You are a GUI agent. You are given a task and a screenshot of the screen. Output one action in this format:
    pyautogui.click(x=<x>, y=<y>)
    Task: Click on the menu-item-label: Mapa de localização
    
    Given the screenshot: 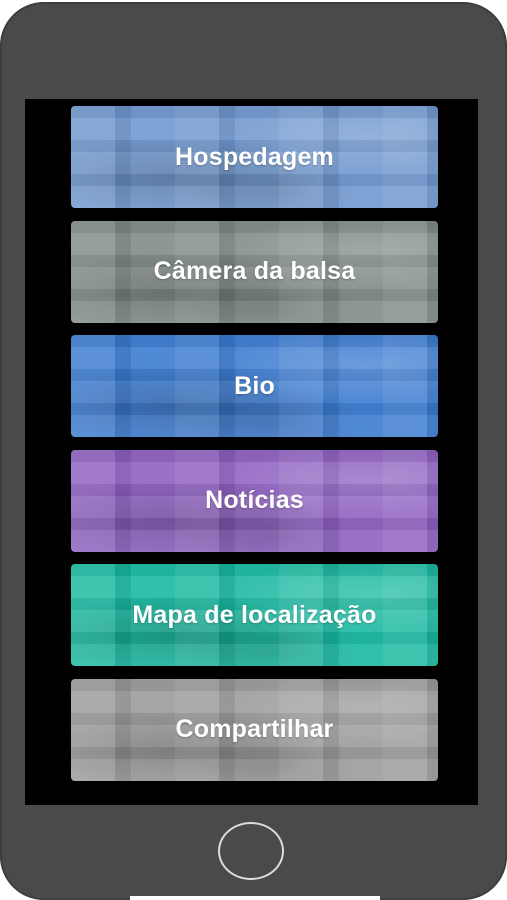 What is the action you would take?
    pyautogui.click(x=254, y=614)
    